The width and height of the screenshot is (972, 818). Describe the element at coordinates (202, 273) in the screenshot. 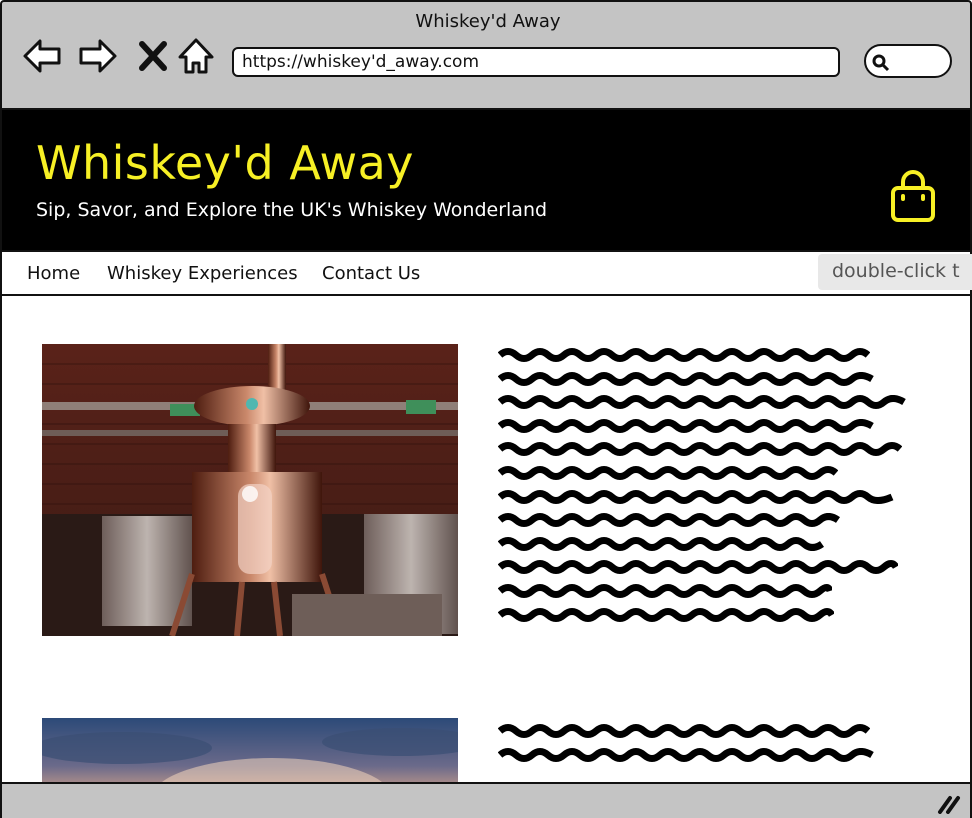

I see `nav-whiskey-experiences: Whiskey Experiences` at that location.